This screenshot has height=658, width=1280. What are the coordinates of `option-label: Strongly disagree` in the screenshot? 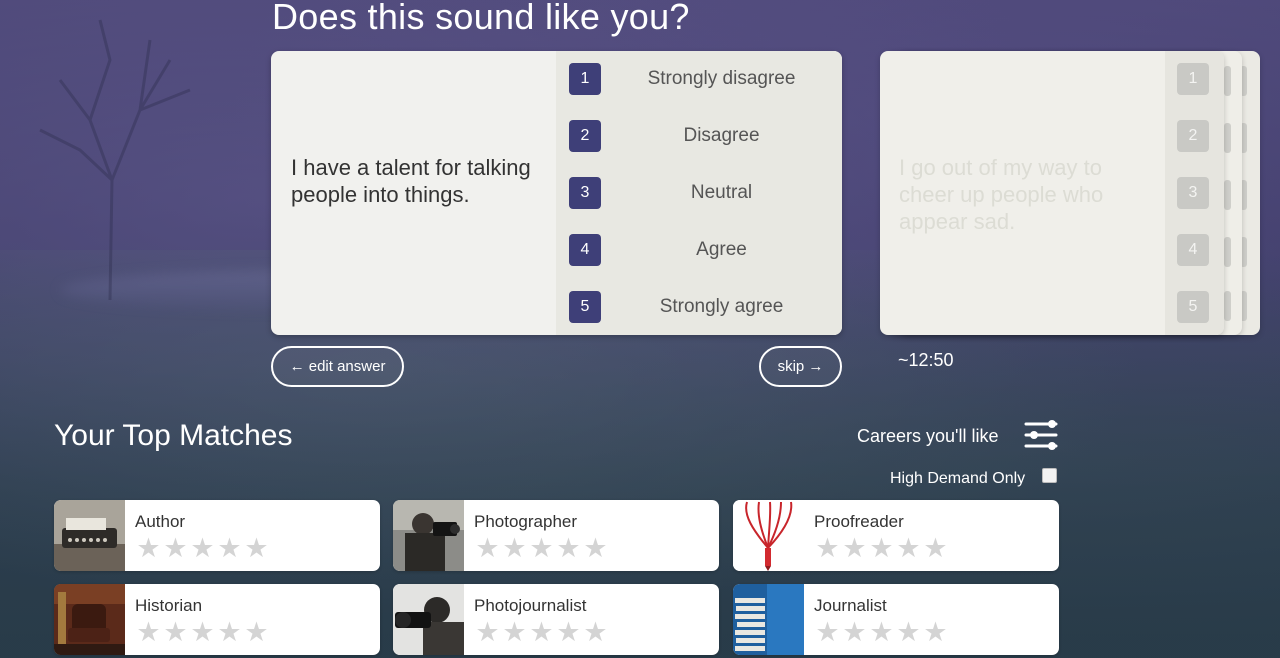 It's located at (721, 78).